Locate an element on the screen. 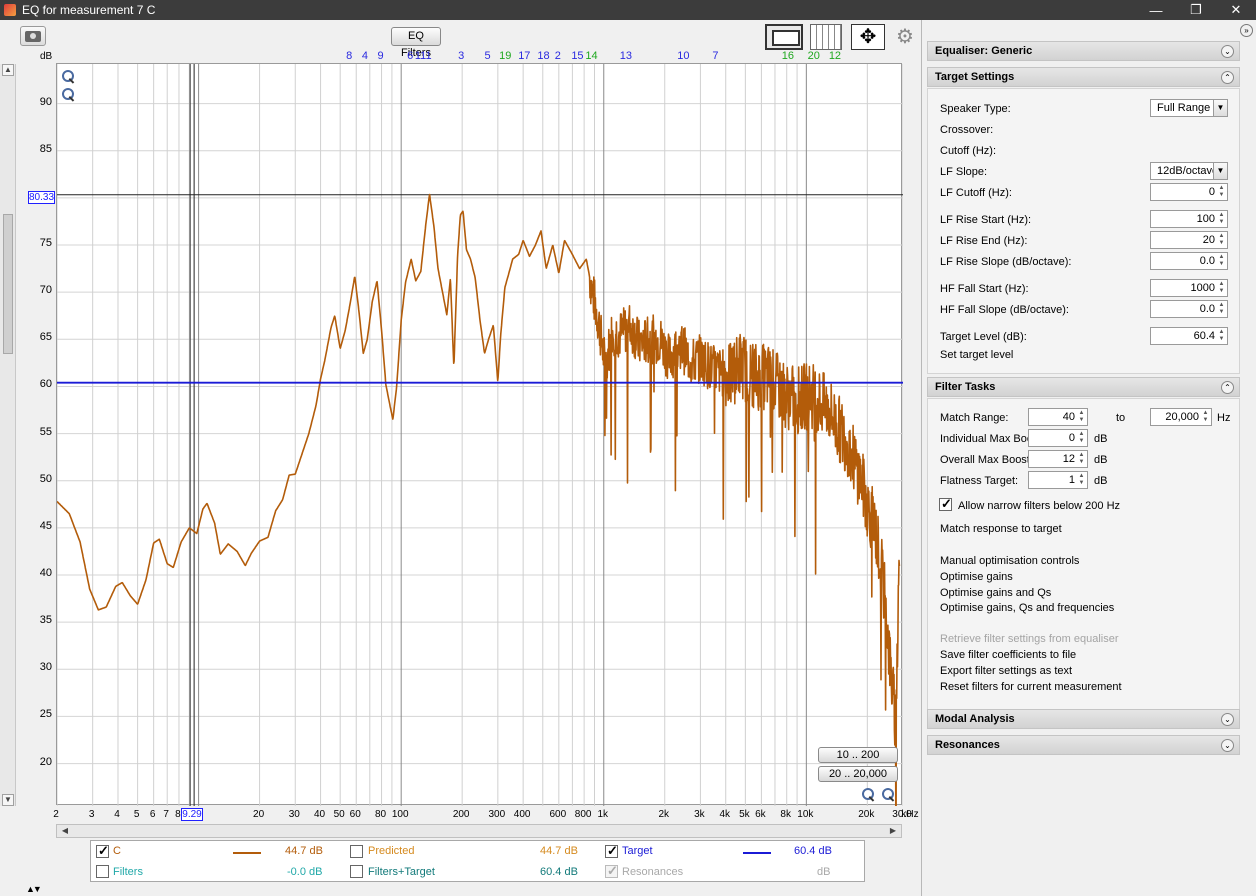 The image size is (1256, 896). flatness-target-input: 1 ▲ ▼ is located at coordinates (1058, 480).